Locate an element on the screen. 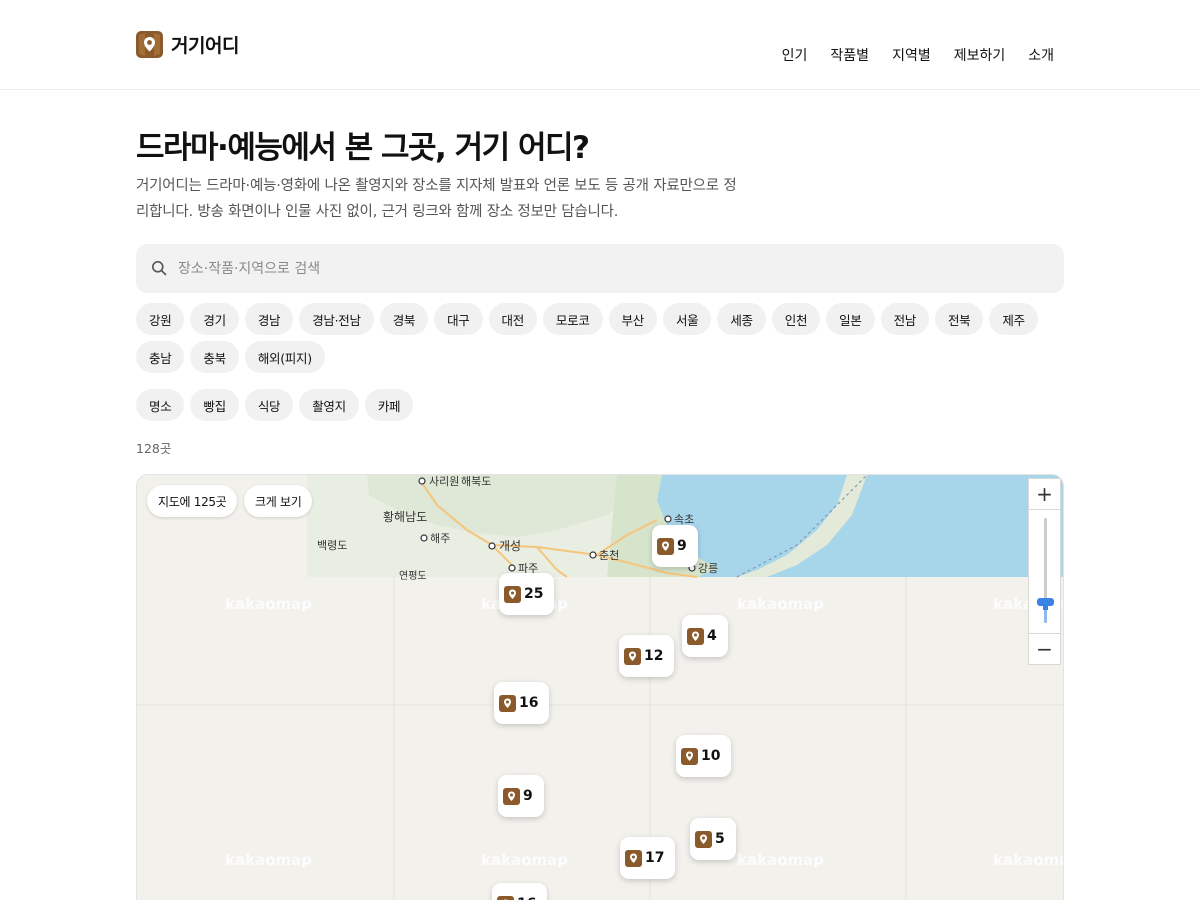  zoom-in-button: + is located at coordinates (1044, 494).